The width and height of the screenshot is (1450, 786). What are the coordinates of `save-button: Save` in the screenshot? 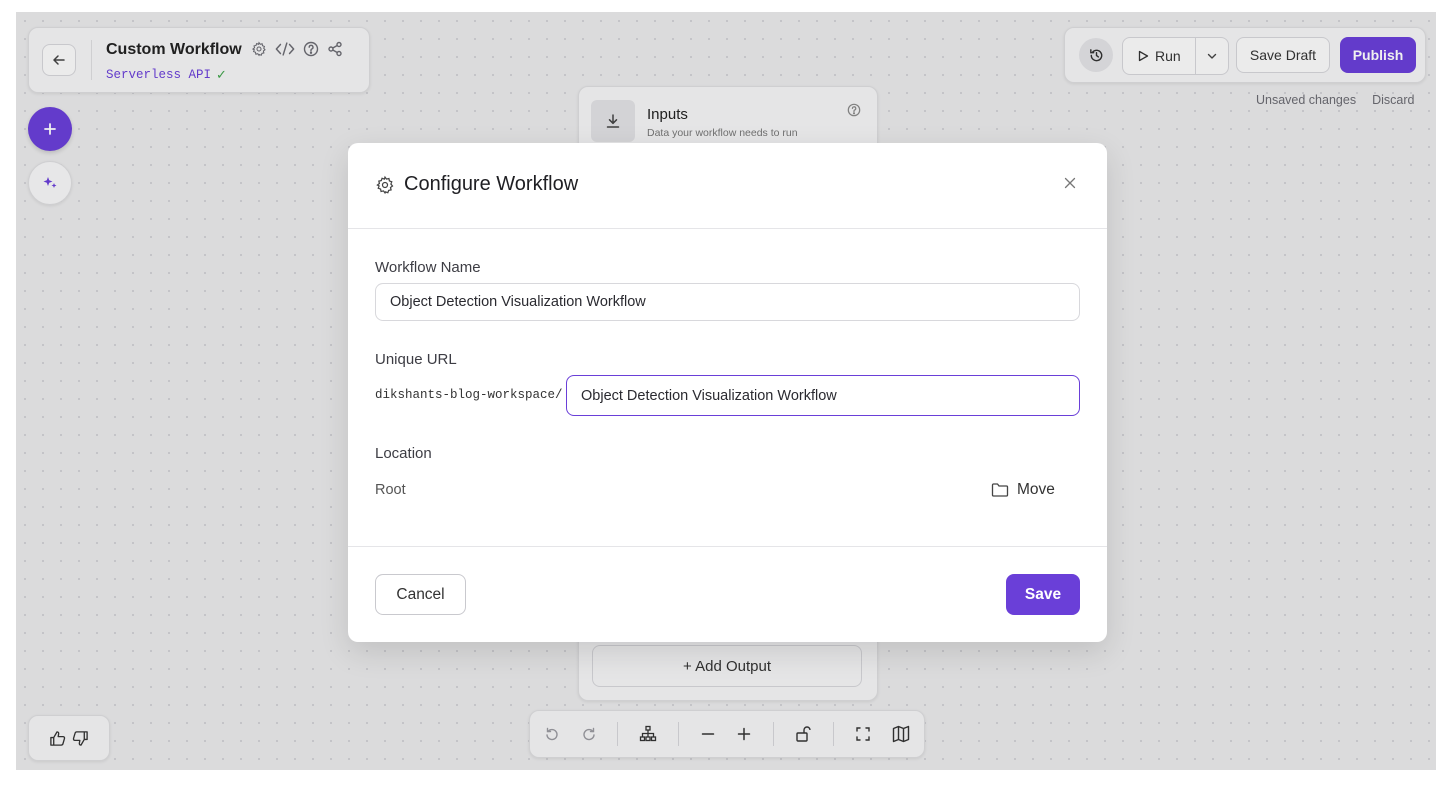 It's located at (1043, 594).